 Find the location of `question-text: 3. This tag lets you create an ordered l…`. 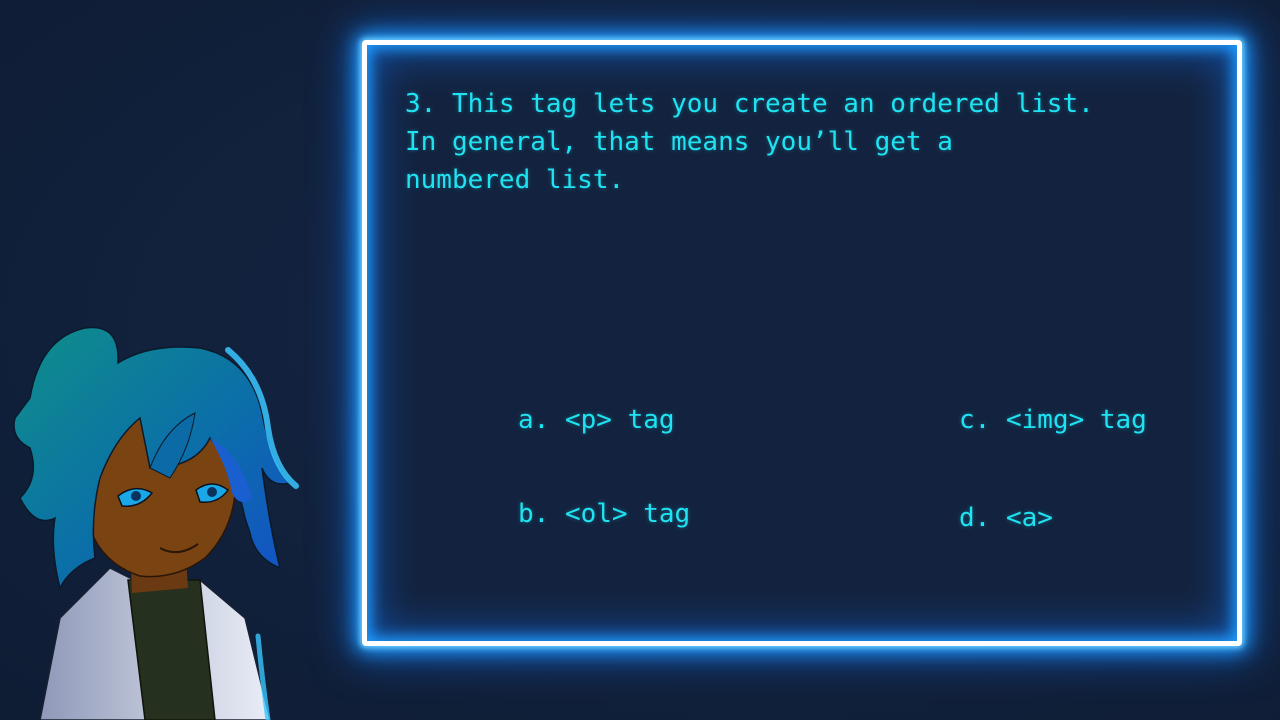

question-text: 3. This tag lets you create an ordered l… is located at coordinates (749, 142).